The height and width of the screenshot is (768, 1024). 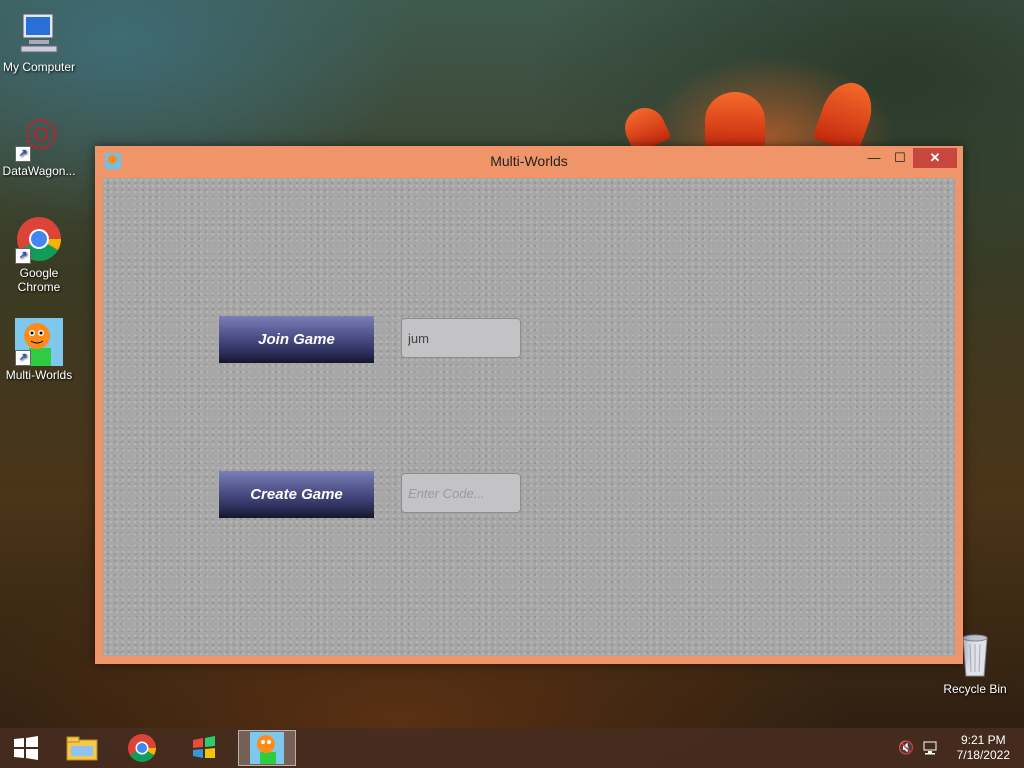 What do you see at coordinates (204, 748) in the screenshot?
I see `windows-media-icon` at bounding box center [204, 748].